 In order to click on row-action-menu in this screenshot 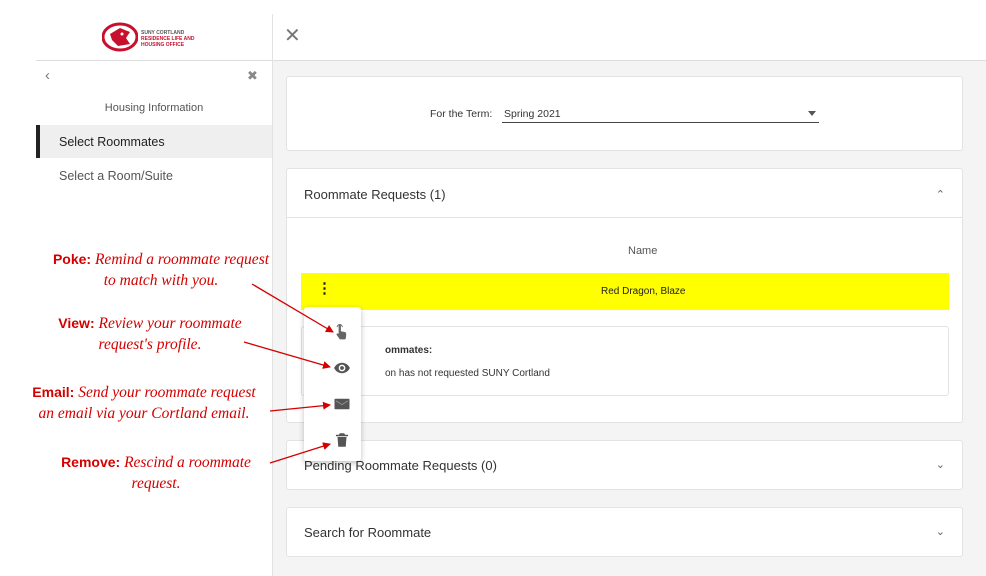, I will do `click(332, 384)`.